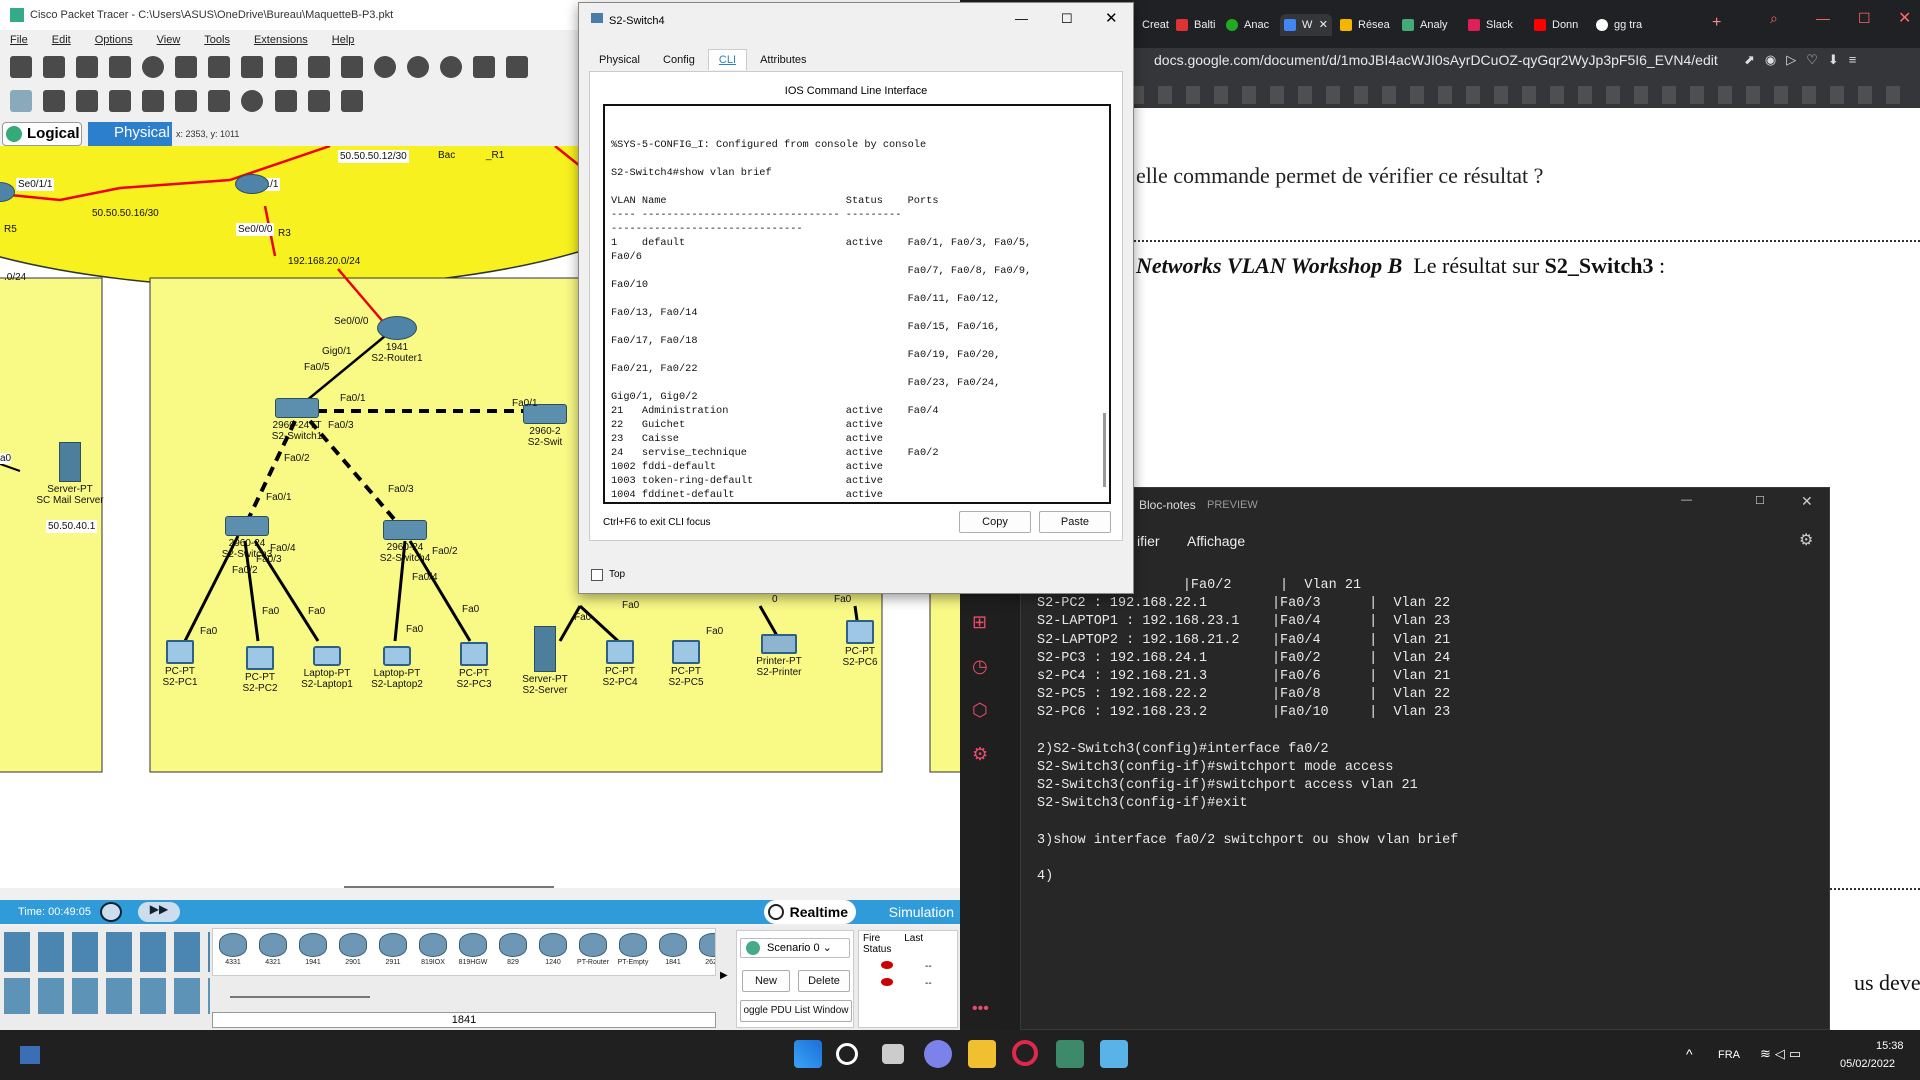 This screenshot has height=1080, width=1920. What do you see at coordinates (219, 101) in the screenshot?
I see `rectangle-icon` at bounding box center [219, 101].